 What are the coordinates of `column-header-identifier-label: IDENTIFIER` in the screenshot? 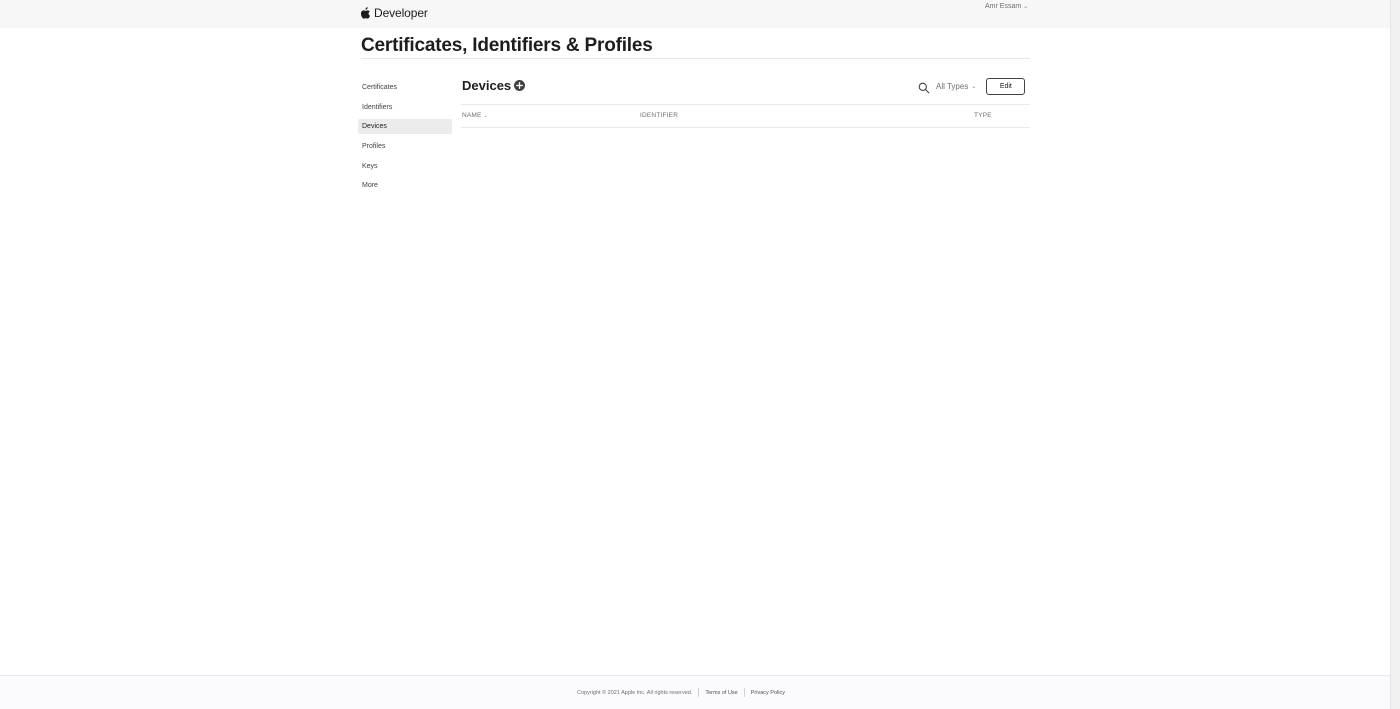 It's located at (659, 115).